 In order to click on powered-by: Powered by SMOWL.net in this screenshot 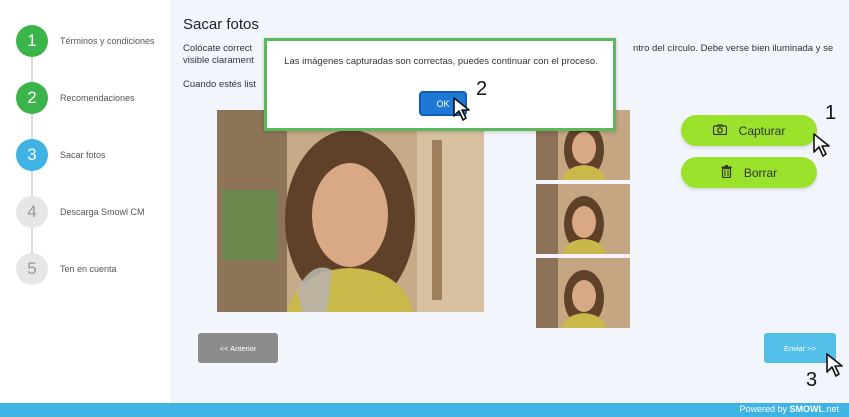, I will do `click(789, 409)`.